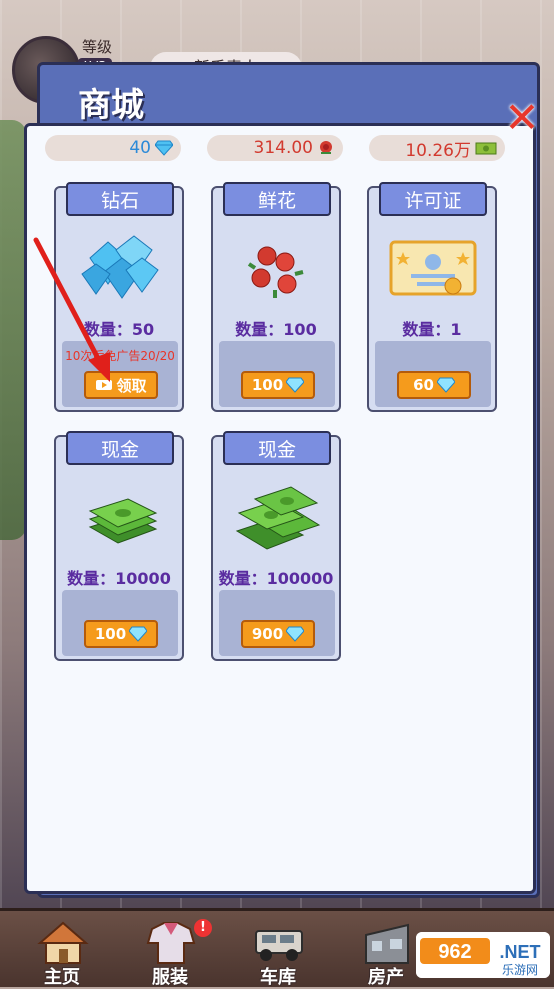  I want to click on watermark-logo: 962 .NET 乐游网, so click(483, 955).